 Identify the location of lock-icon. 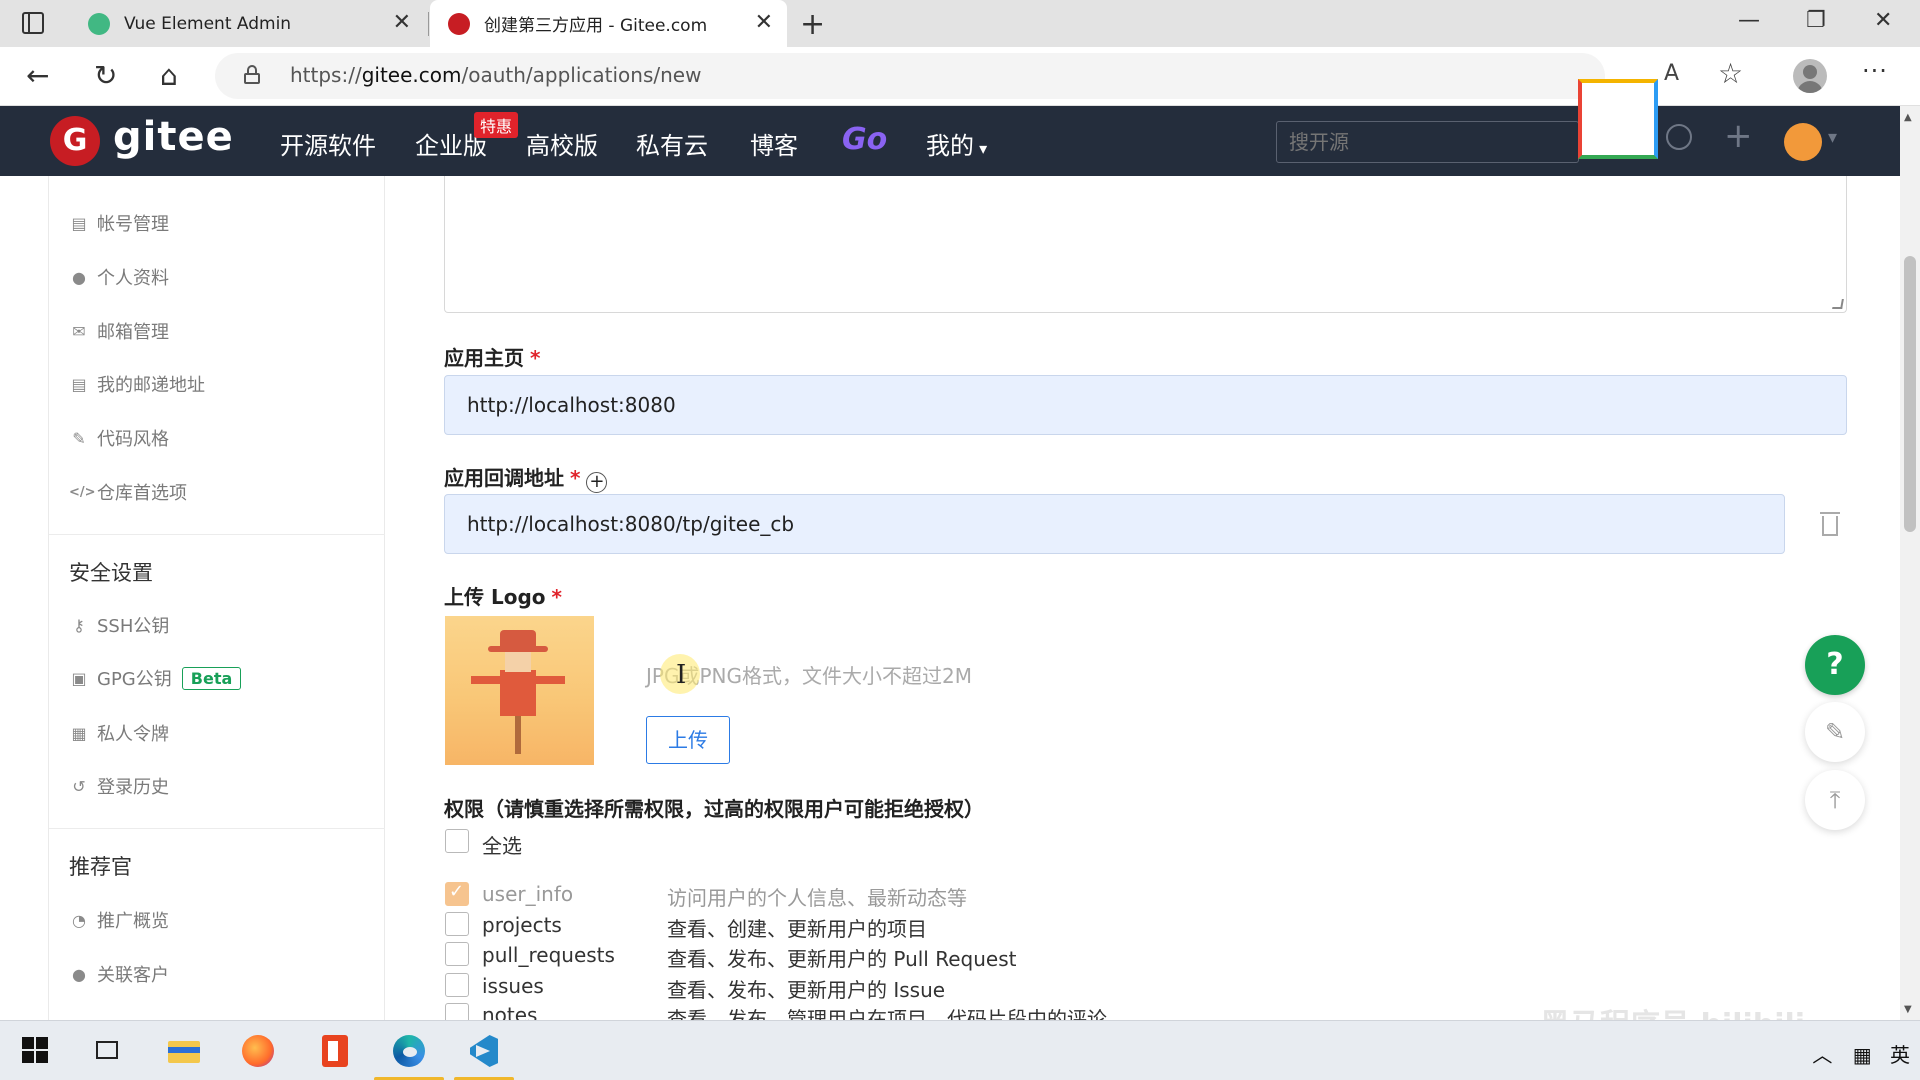
(252, 74).